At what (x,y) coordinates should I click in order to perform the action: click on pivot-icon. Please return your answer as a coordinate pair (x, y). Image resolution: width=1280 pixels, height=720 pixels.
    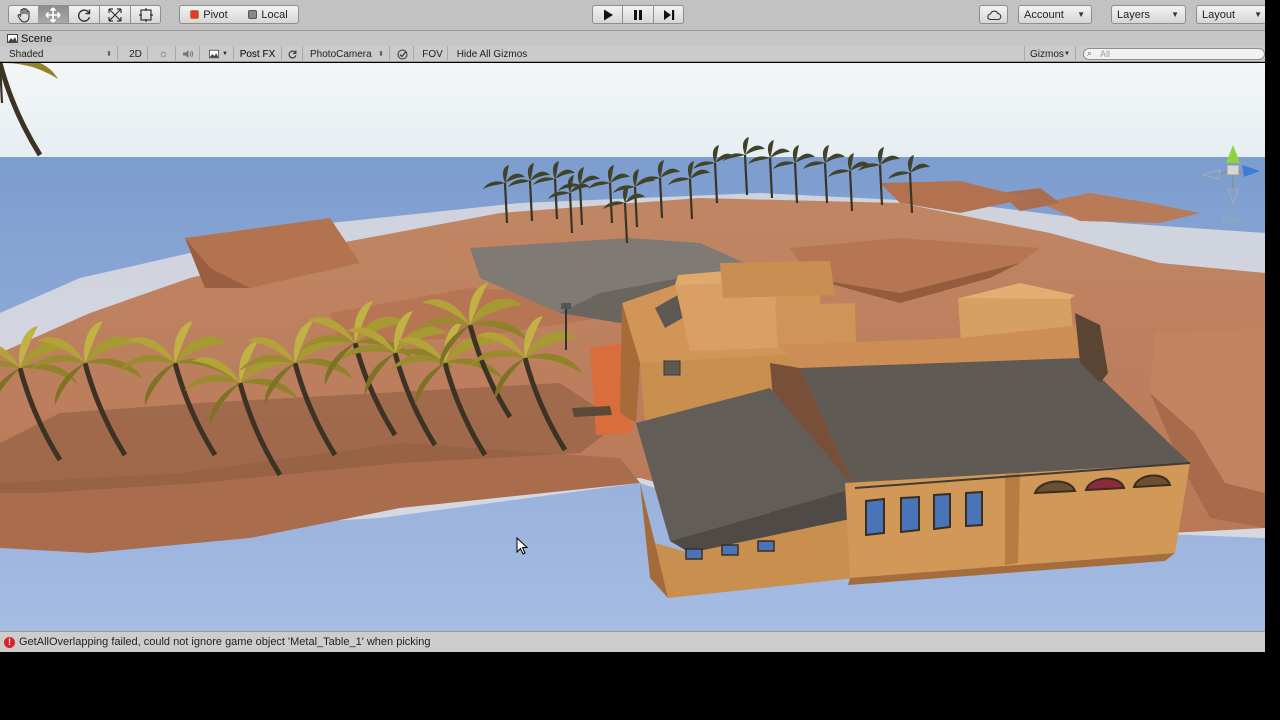
    Looking at the image, I should click on (195, 14).